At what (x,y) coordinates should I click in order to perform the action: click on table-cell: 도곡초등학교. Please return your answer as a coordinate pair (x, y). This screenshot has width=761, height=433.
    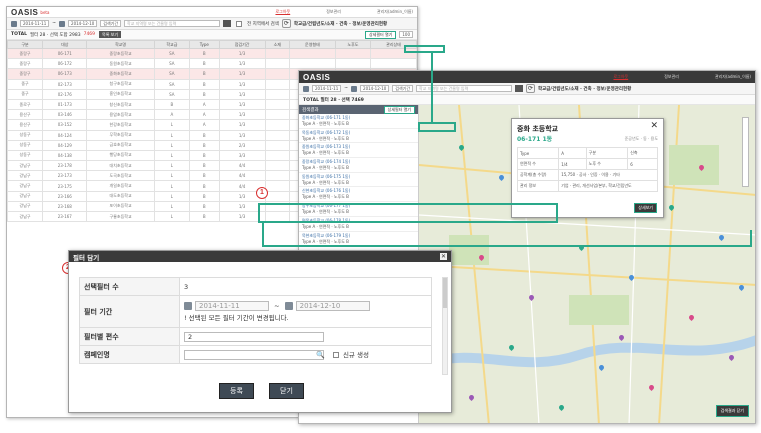
    Looking at the image, I should click on (120, 176).